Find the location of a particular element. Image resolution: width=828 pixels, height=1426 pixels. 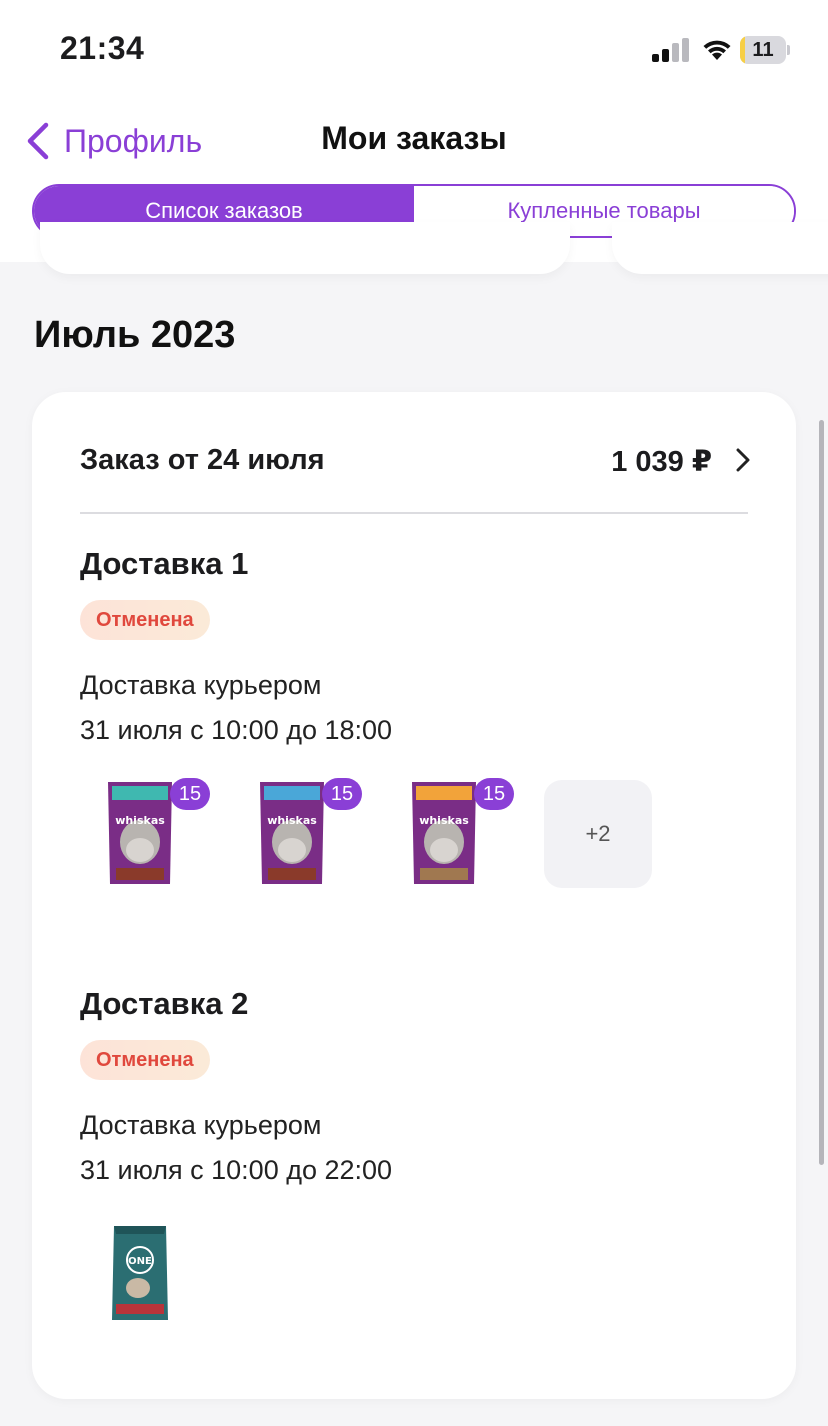

battery-level: 11 is located at coordinates (763, 50).